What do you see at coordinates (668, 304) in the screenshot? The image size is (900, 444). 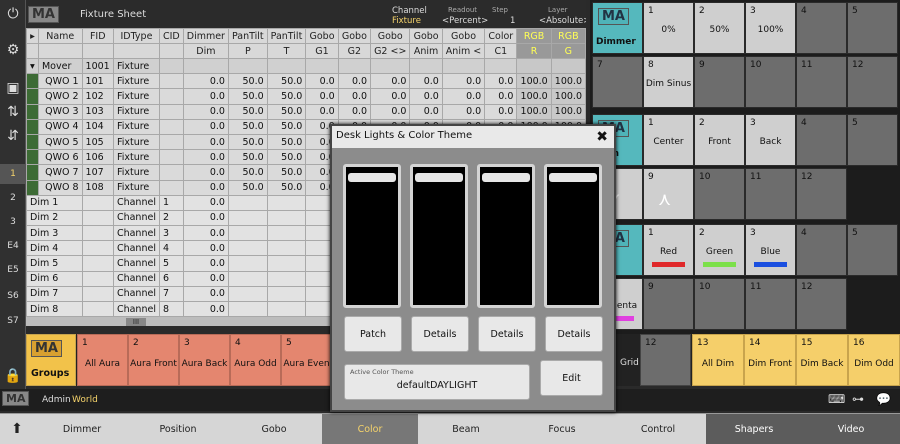 I see `preset-cell-c9: 9` at bounding box center [668, 304].